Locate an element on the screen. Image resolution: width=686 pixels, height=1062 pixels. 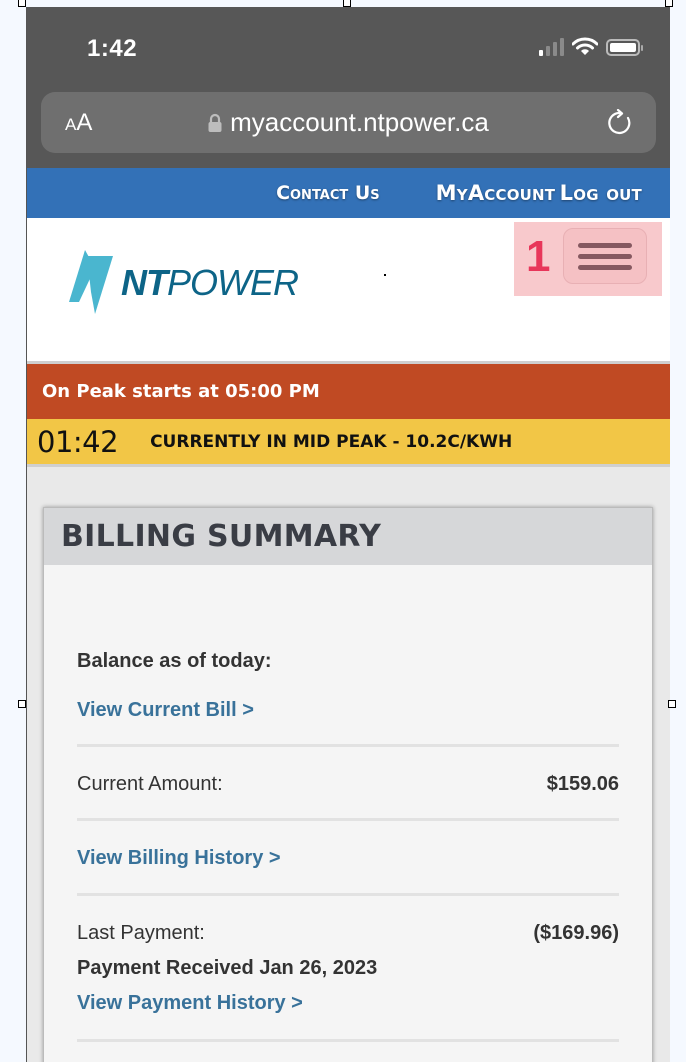
annotation-badge: 1 is located at coordinates (538, 256).